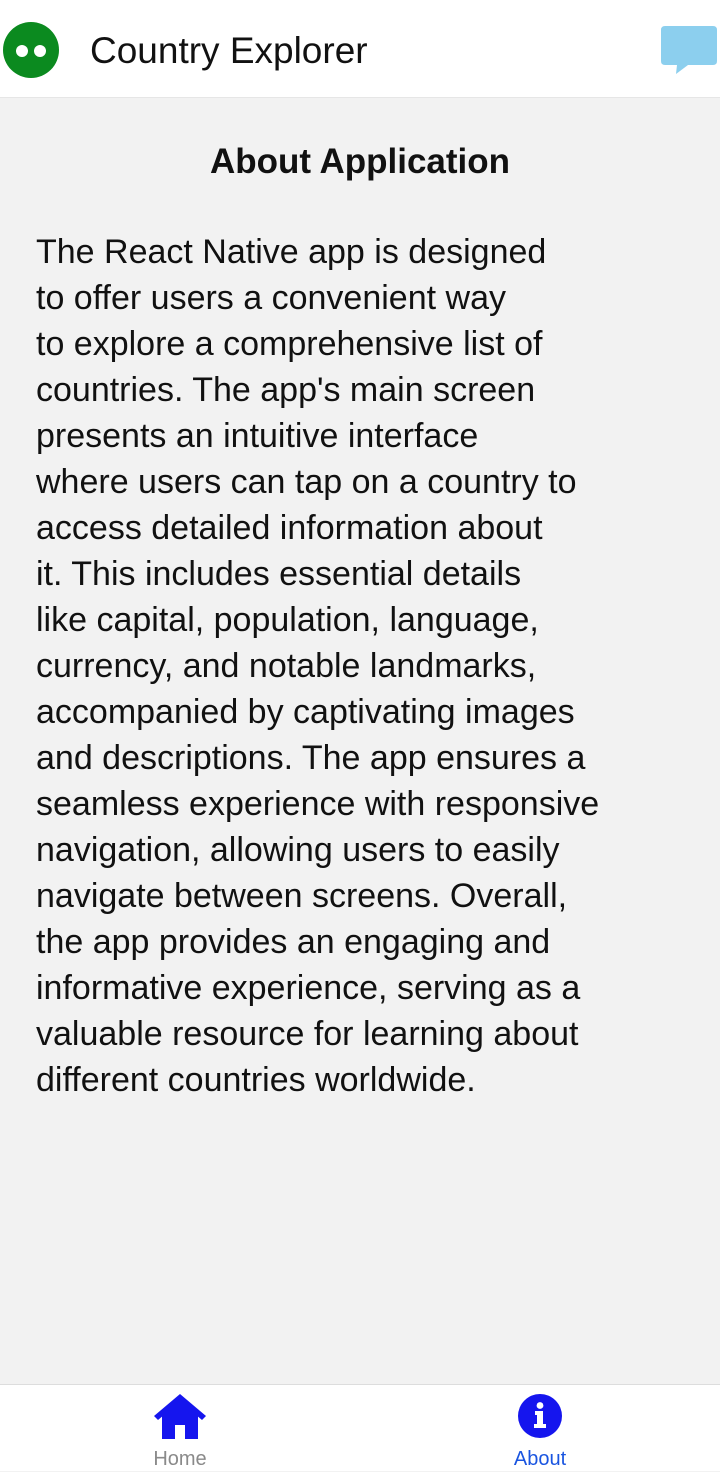 The image size is (720, 1472). What do you see at coordinates (286, 390) in the screenshot?
I see `description-line: countries. The app's main screen` at bounding box center [286, 390].